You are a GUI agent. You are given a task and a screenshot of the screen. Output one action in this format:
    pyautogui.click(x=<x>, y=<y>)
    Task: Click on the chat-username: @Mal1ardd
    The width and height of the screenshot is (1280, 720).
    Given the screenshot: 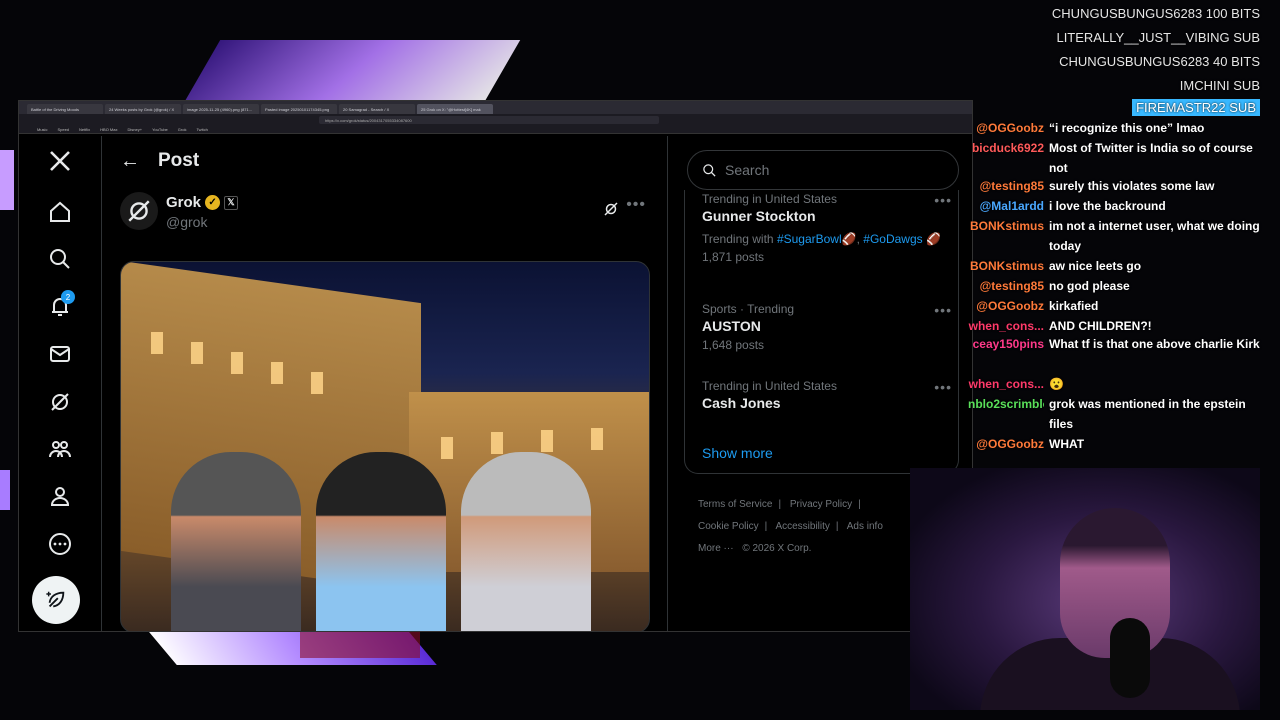 What is the action you would take?
    pyautogui.click(x=1006, y=206)
    